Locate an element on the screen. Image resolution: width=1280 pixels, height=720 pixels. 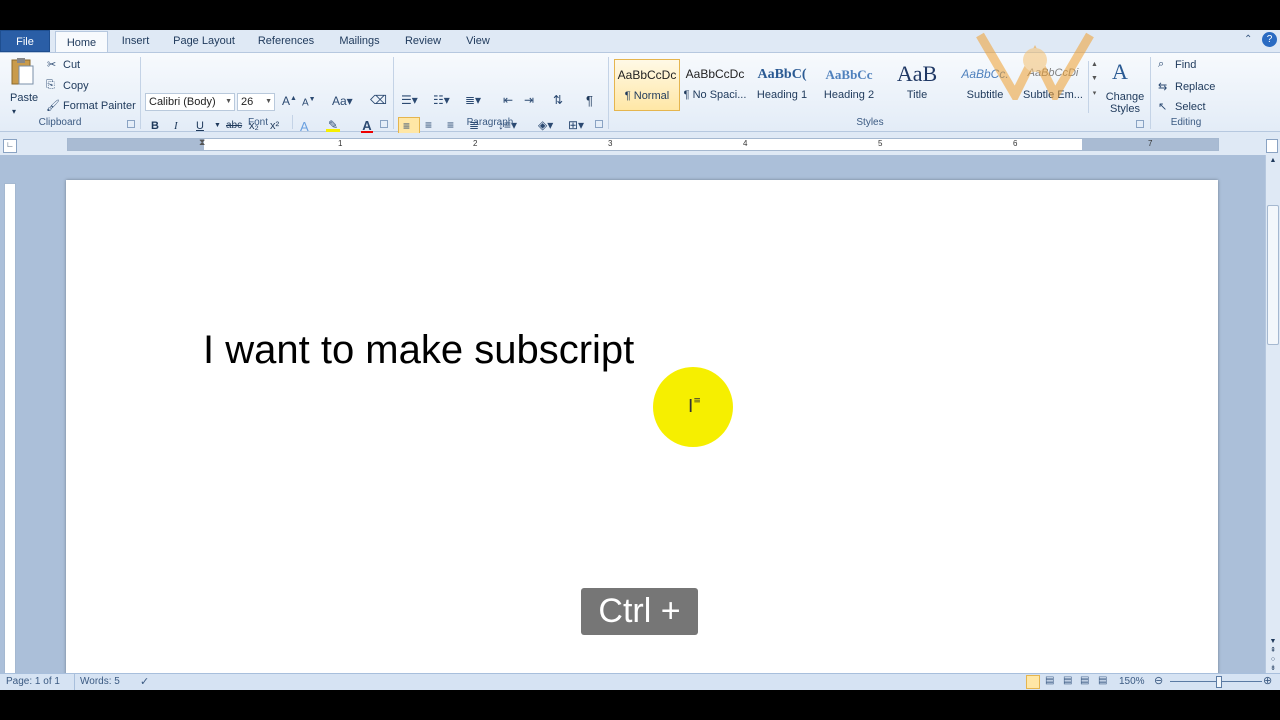
full-screen-reading-icon: ▤ is located at coordinates (1049, 680).